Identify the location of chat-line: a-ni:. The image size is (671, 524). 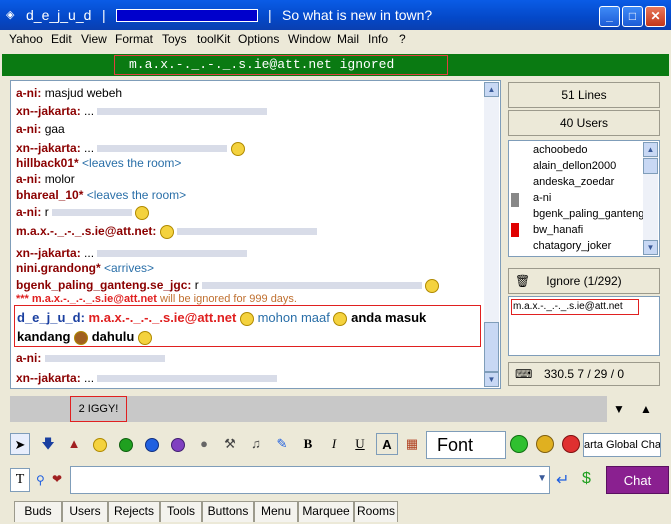
(90, 358).